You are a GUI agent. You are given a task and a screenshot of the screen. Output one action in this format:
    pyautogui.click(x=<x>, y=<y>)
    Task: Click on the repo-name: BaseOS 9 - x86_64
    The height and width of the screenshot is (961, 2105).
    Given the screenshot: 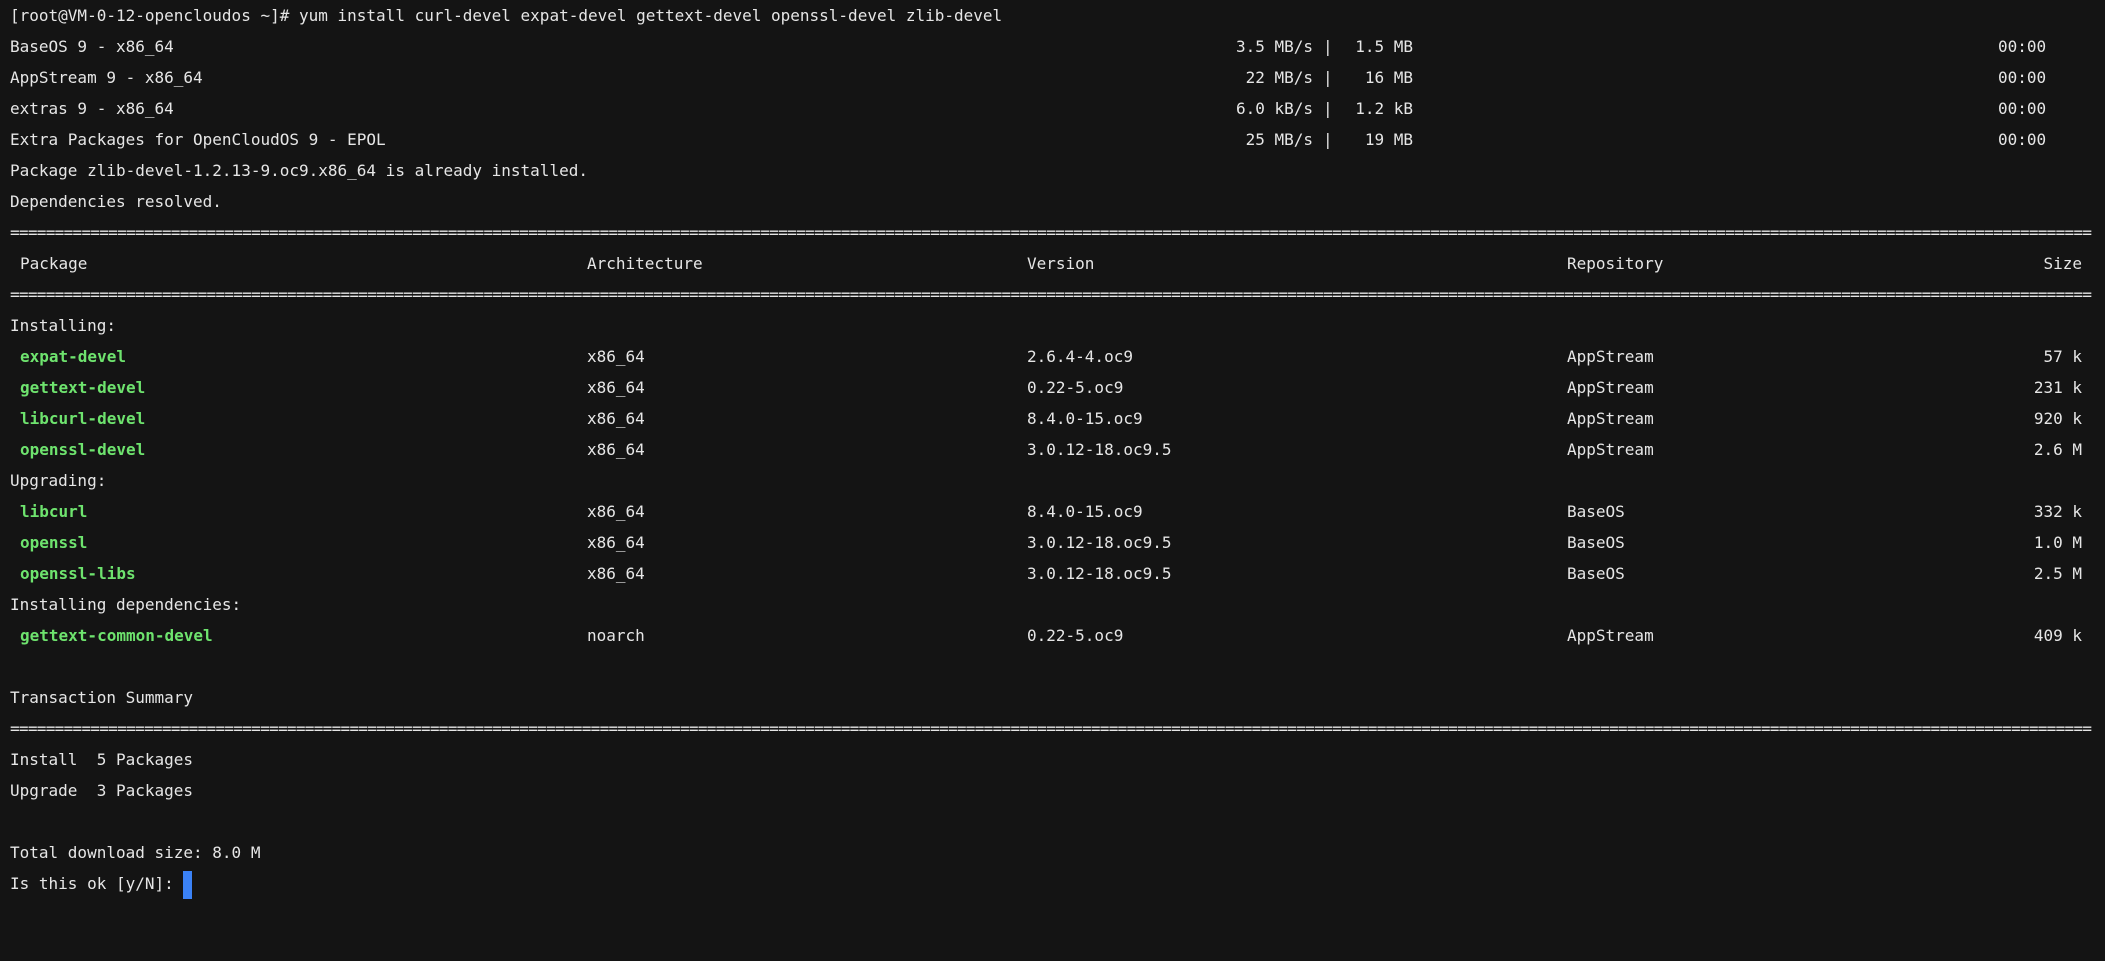 What is the action you would take?
    pyautogui.click(x=92, y=46)
    